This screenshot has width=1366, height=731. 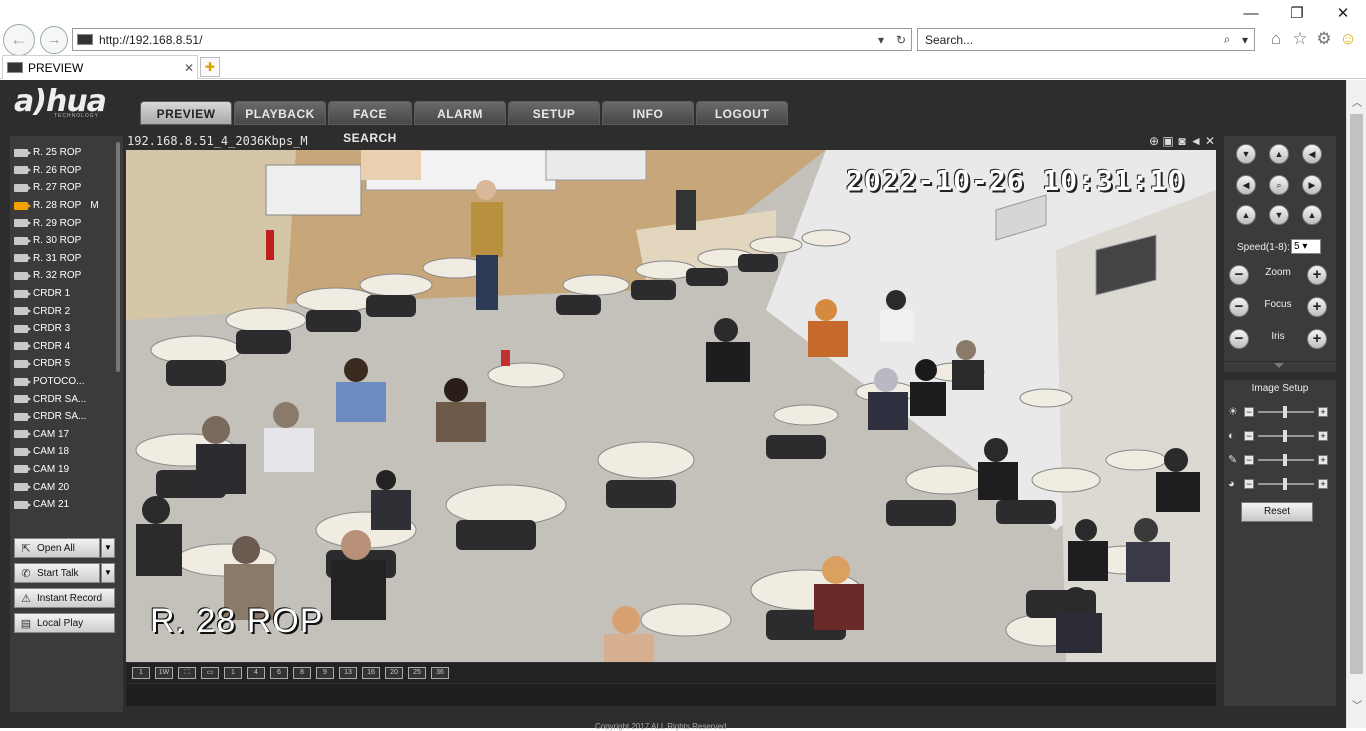 I want to click on layout-button: 6, so click(x=279, y=673).